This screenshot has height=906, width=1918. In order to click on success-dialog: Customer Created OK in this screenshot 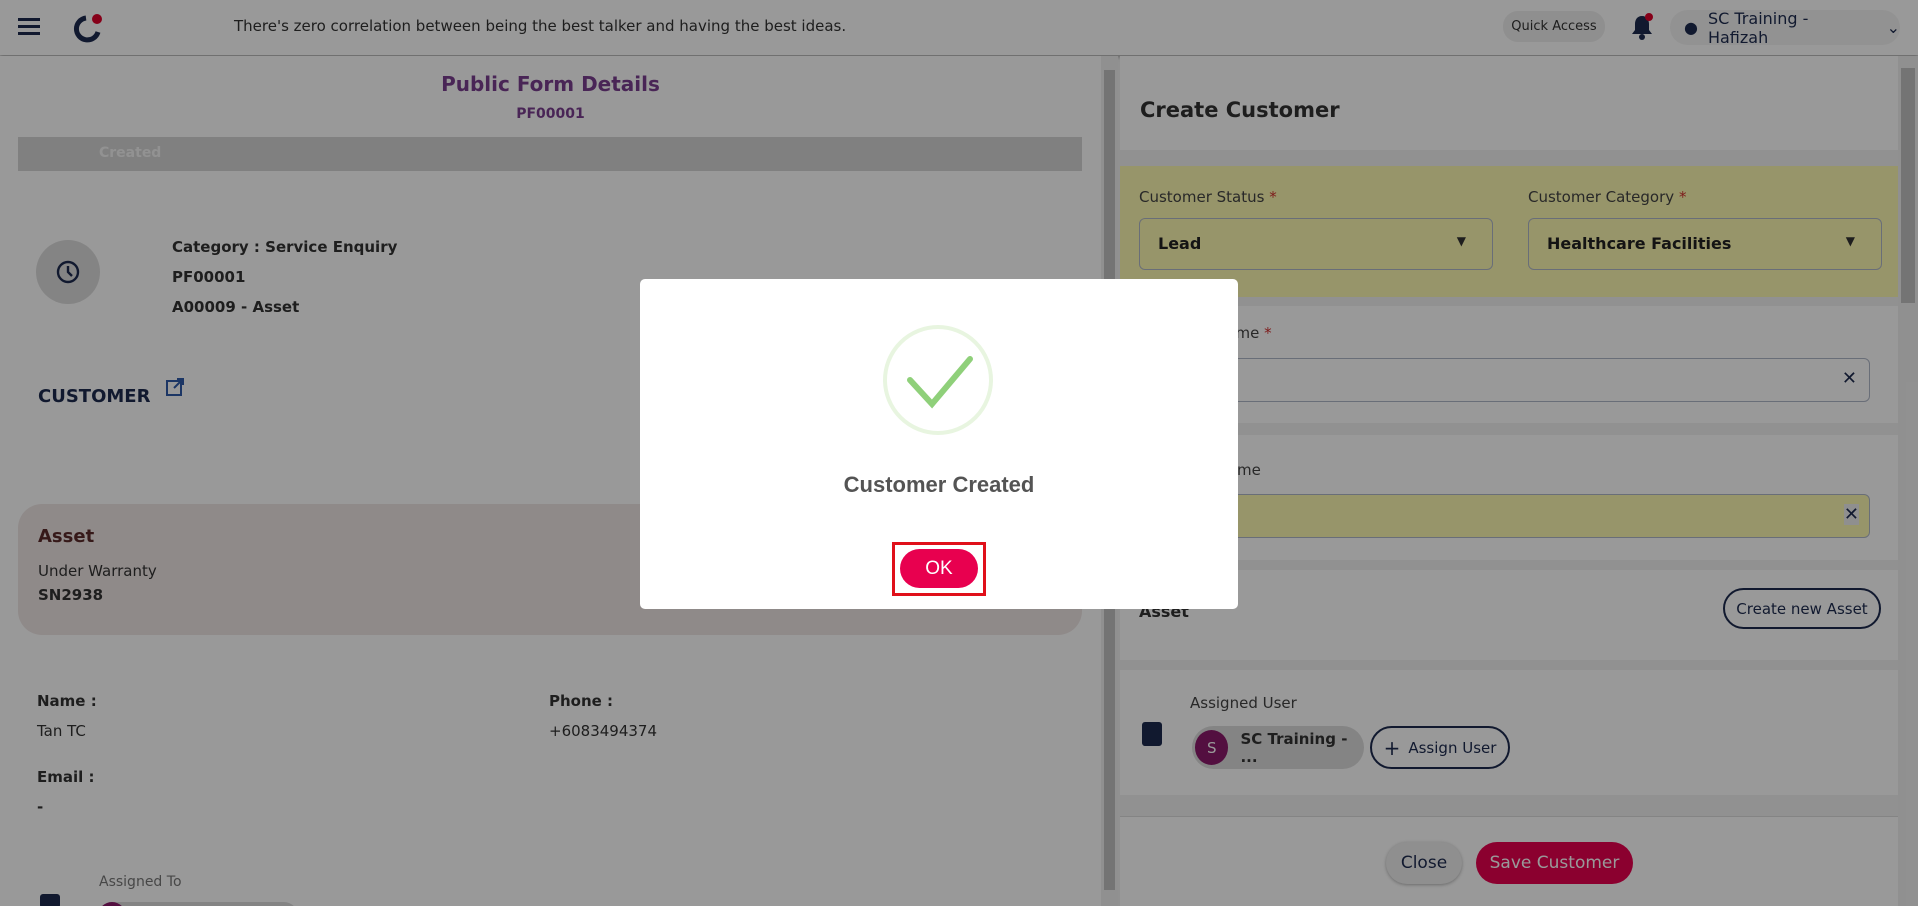, I will do `click(939, 444)`.